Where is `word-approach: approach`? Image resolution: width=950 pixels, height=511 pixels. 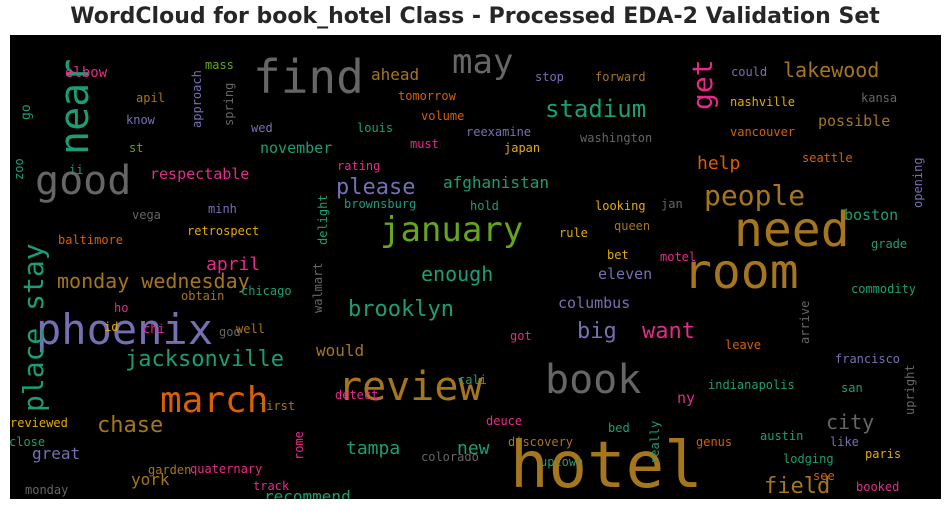 word-approach: approach is located at coordinates (197, 99).